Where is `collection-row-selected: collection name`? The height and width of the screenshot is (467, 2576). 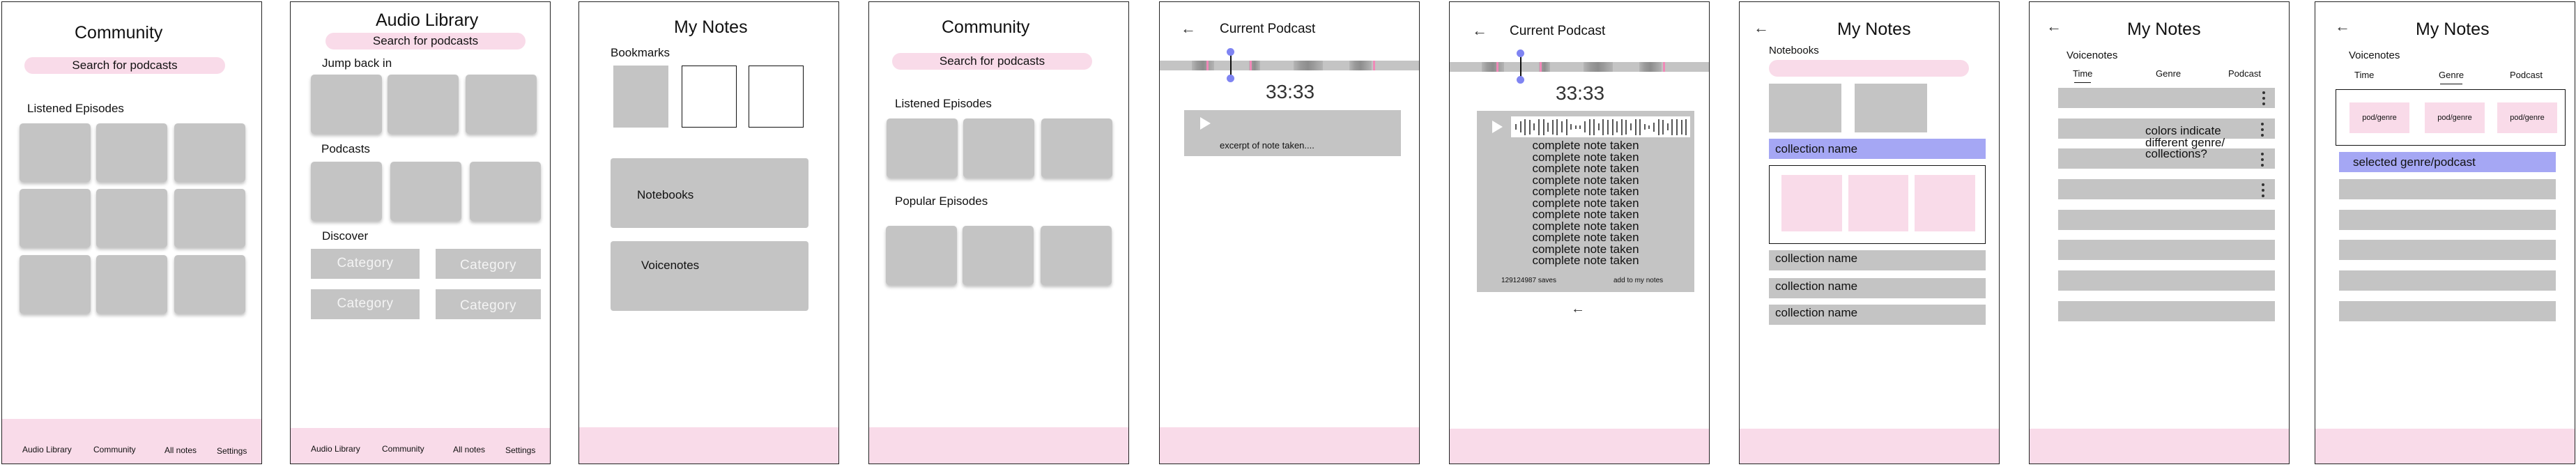
collection-row-selected: collection name is located at coordinates (1878, 149).